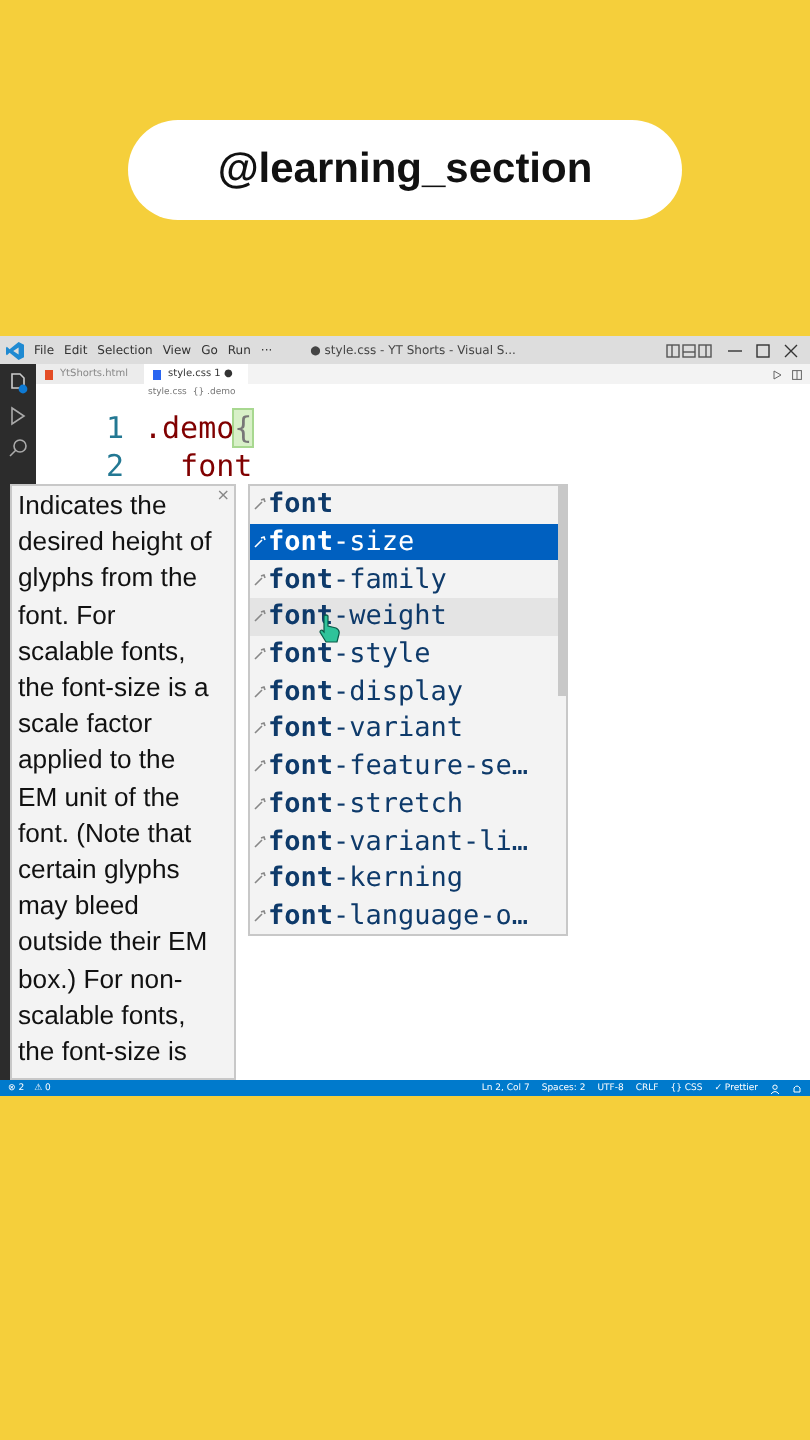 This screenshot has width=810, height=1440. What do you see at coordinates (408, 654) in the screenshot?
I see `suggestion-item: font-style` at bounding box center [408, 654].